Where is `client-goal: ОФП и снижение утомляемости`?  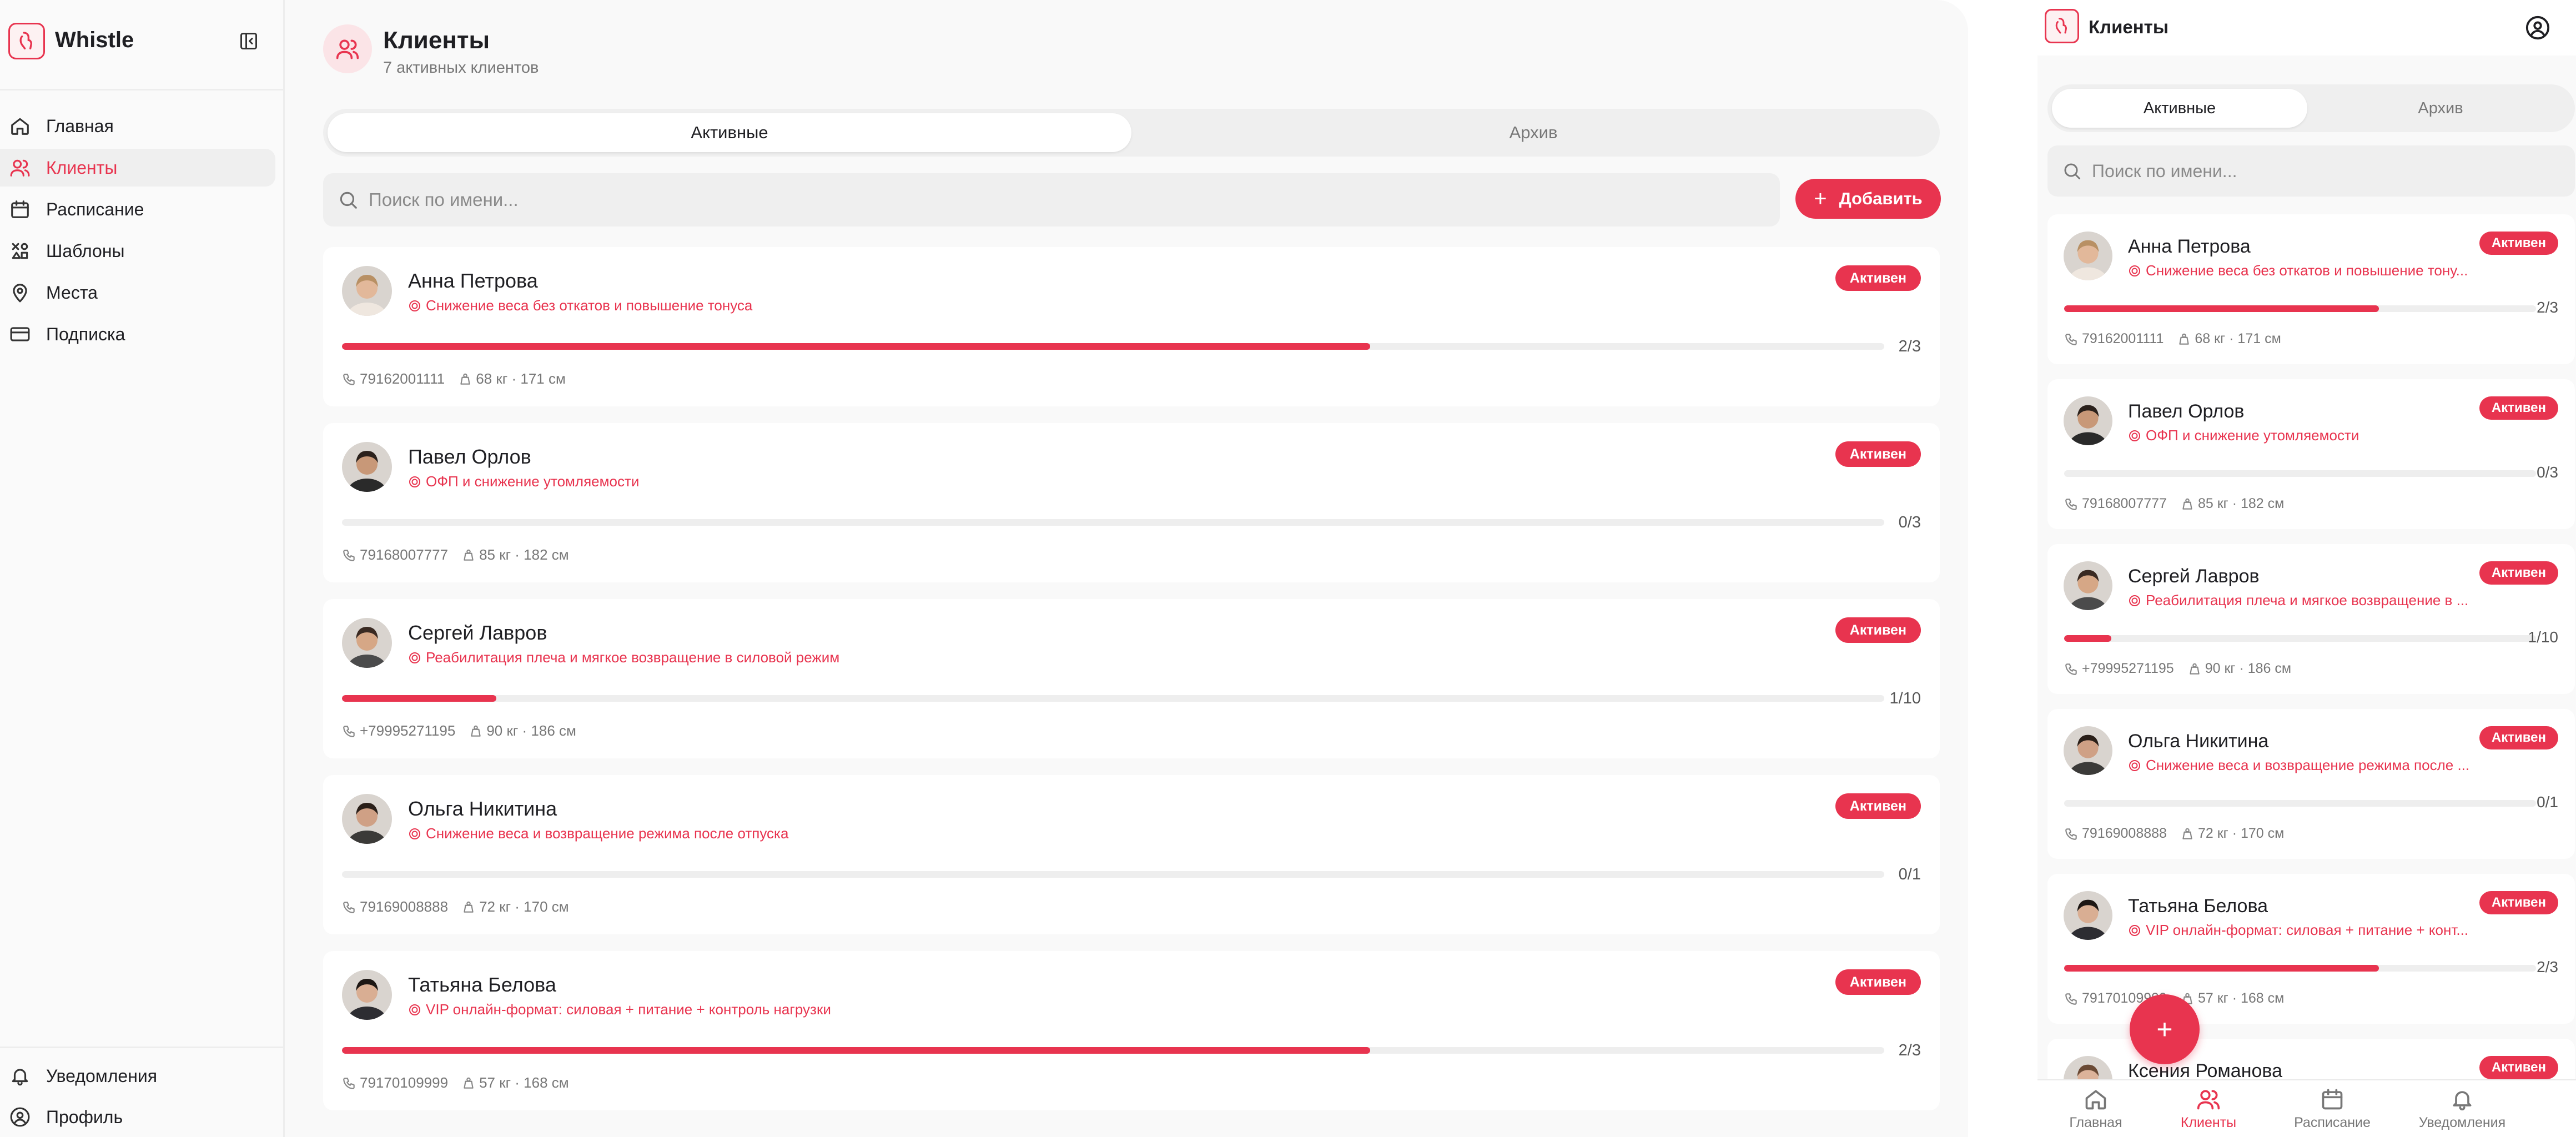 client-goal: ОФП и снижение утомляемости is located at coordinates (2243, 435).